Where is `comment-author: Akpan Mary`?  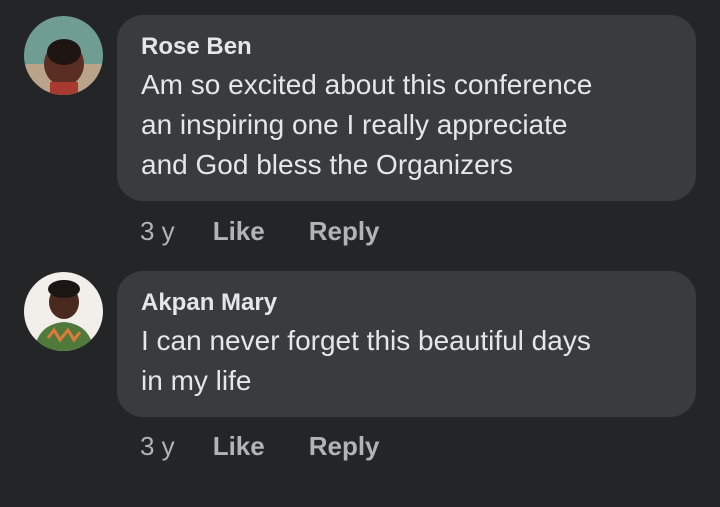
comment-author: Akpan Mary is located at coordinates (406, 303).